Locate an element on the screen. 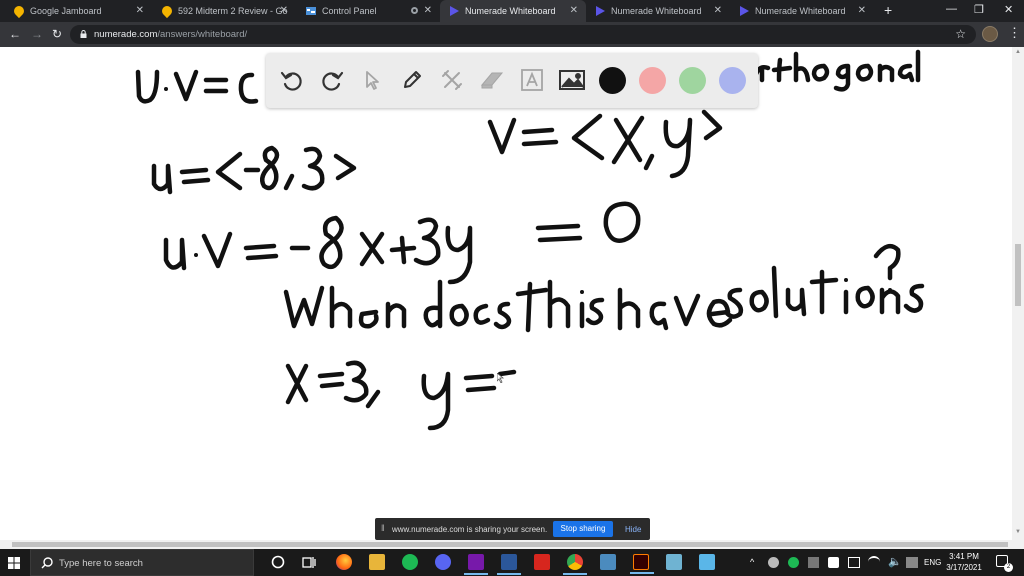  control-panel-icon is located at coordinates (311, 11).